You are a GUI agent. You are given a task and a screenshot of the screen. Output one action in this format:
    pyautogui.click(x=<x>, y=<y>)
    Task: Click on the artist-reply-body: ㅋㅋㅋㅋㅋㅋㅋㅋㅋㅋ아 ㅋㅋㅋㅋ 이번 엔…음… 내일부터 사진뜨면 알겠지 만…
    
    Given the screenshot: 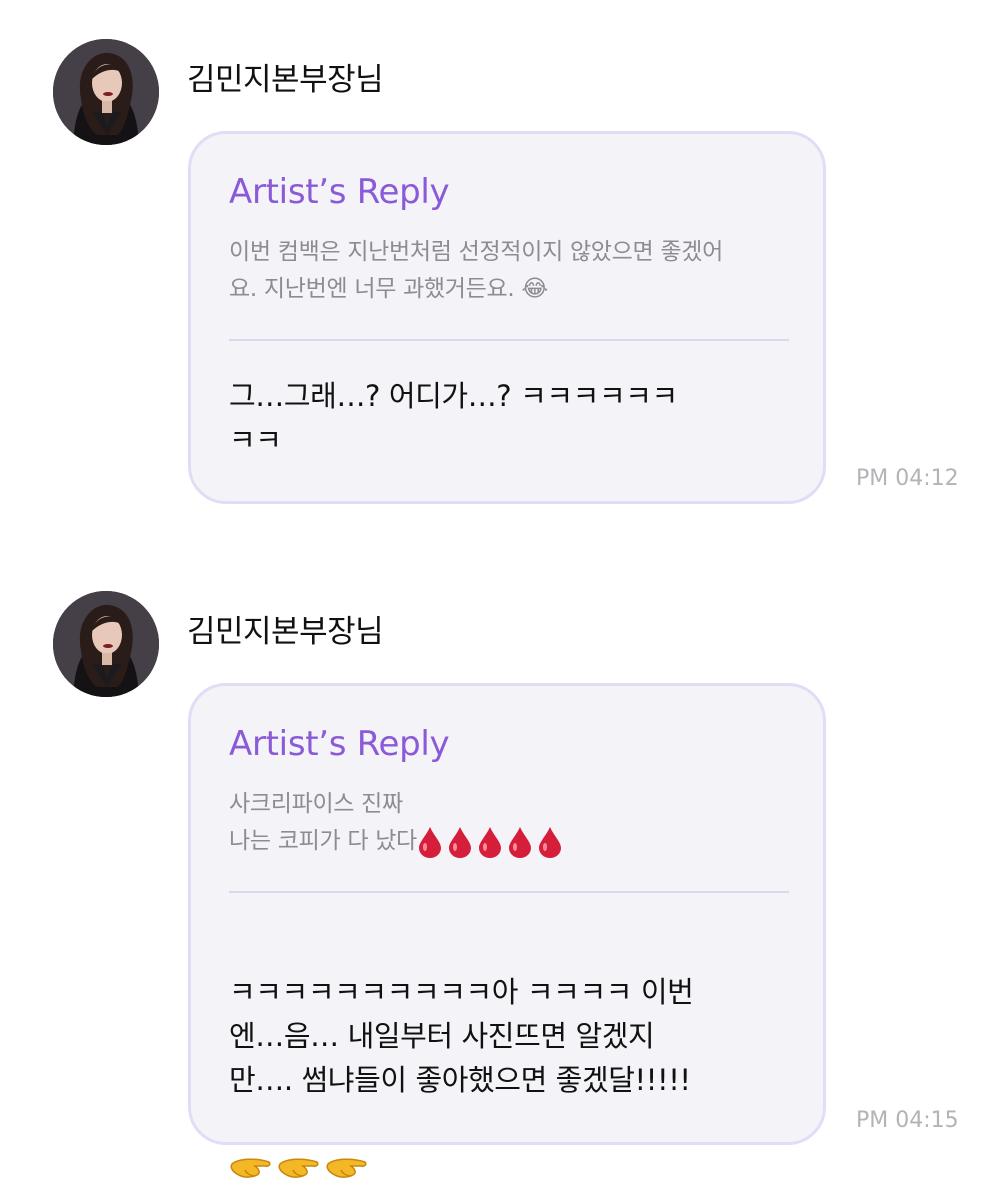 What is the action you would take?
    pyautogui.click(x=461, y=1036)
    